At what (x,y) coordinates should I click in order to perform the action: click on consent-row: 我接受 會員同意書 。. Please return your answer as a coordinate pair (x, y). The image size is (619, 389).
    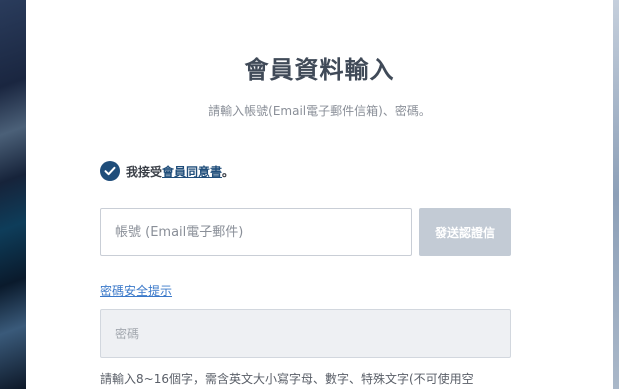
    Looking at the image, I should click on (167, 171).